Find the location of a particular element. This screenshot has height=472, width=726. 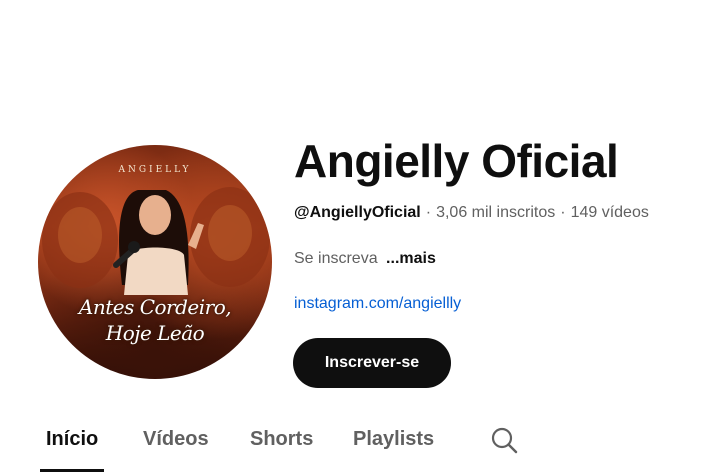

avatar-title-line2: Hoje Leão is located at coordinates (155, 333).